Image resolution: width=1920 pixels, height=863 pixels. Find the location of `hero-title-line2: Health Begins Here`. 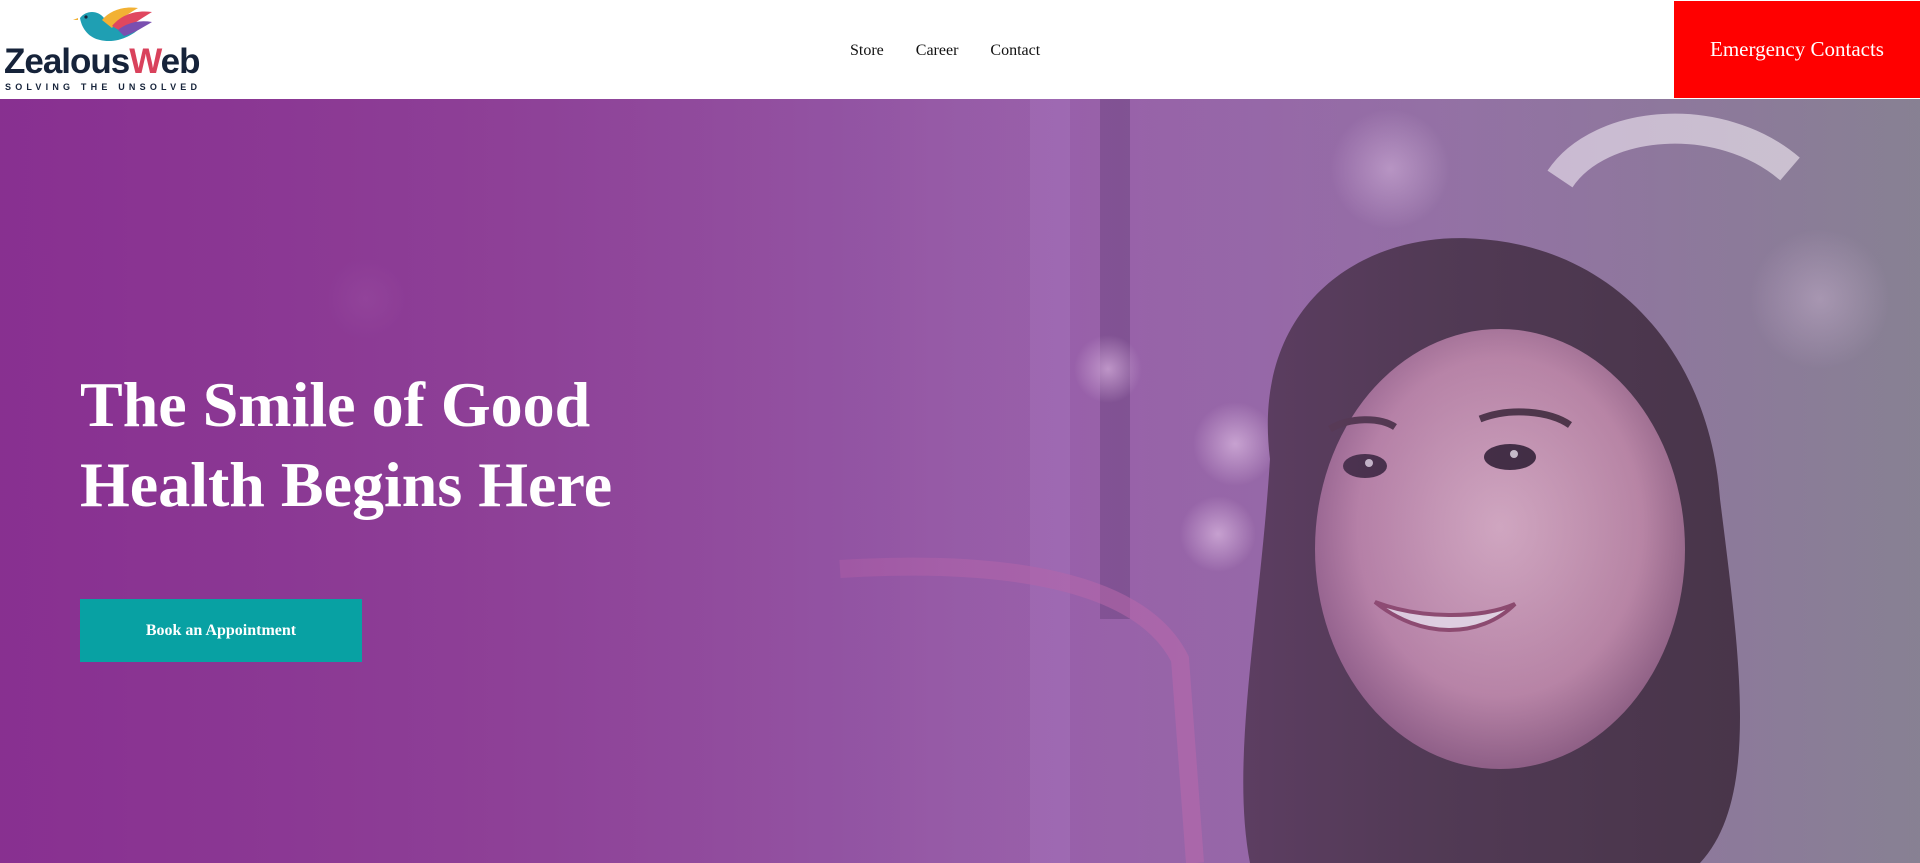

hero-title-line2: Health Begins Here is located at coordinates (346, 484).